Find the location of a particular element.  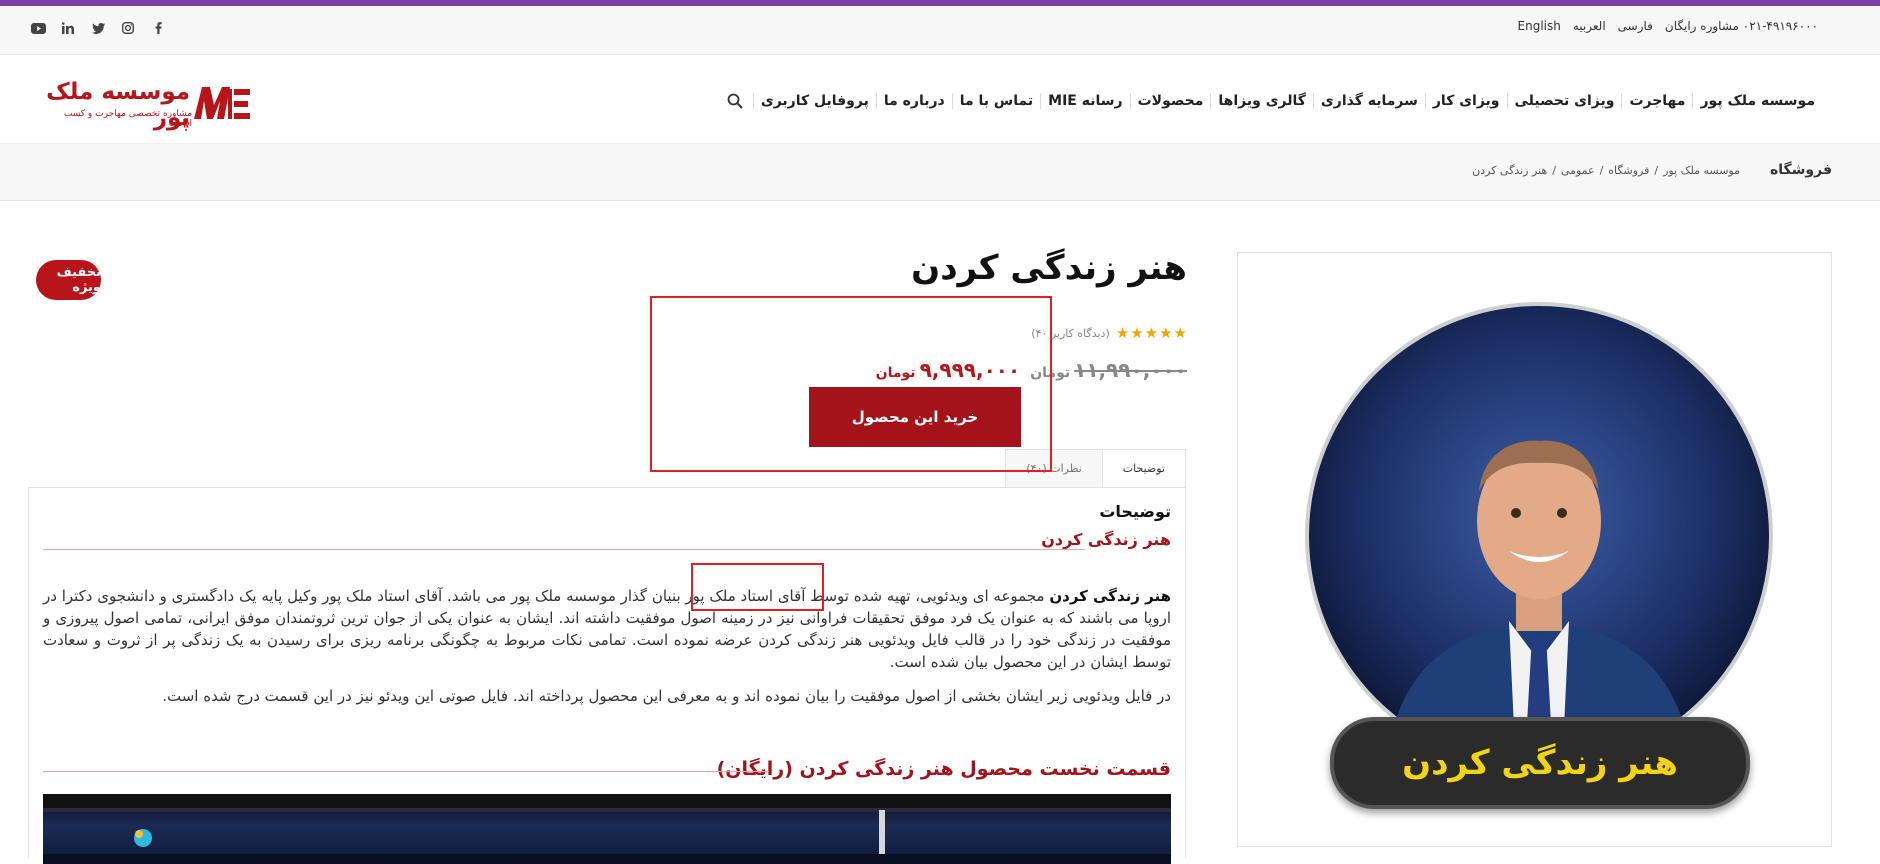

breadcrumb-item-shop: فروشگاه is located at coordinates (1628, 170).